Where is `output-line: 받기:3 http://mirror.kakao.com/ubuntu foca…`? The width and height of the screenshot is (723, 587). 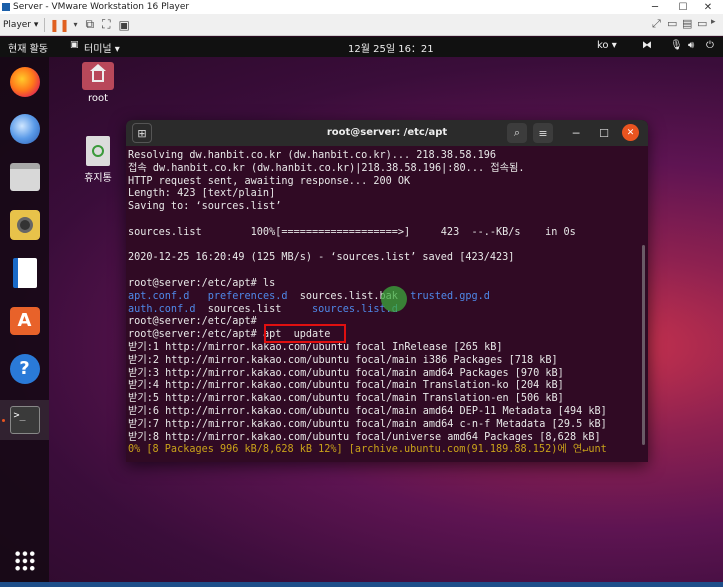
output-line: 받기:3 http://mirror.kakao.com/ubuntu foca… is located at coordinates (346, 373).